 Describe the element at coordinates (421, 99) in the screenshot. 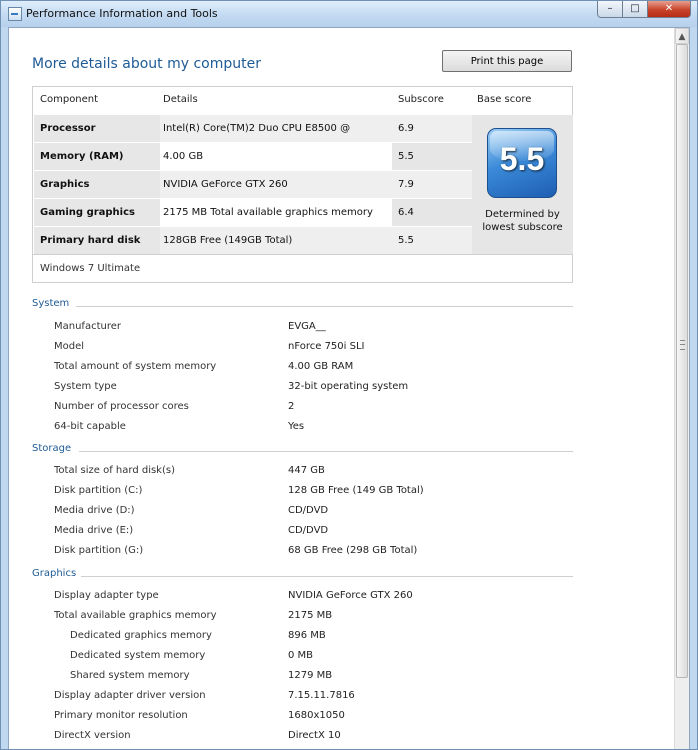

I see `header-subscore: Subscore` at that location.